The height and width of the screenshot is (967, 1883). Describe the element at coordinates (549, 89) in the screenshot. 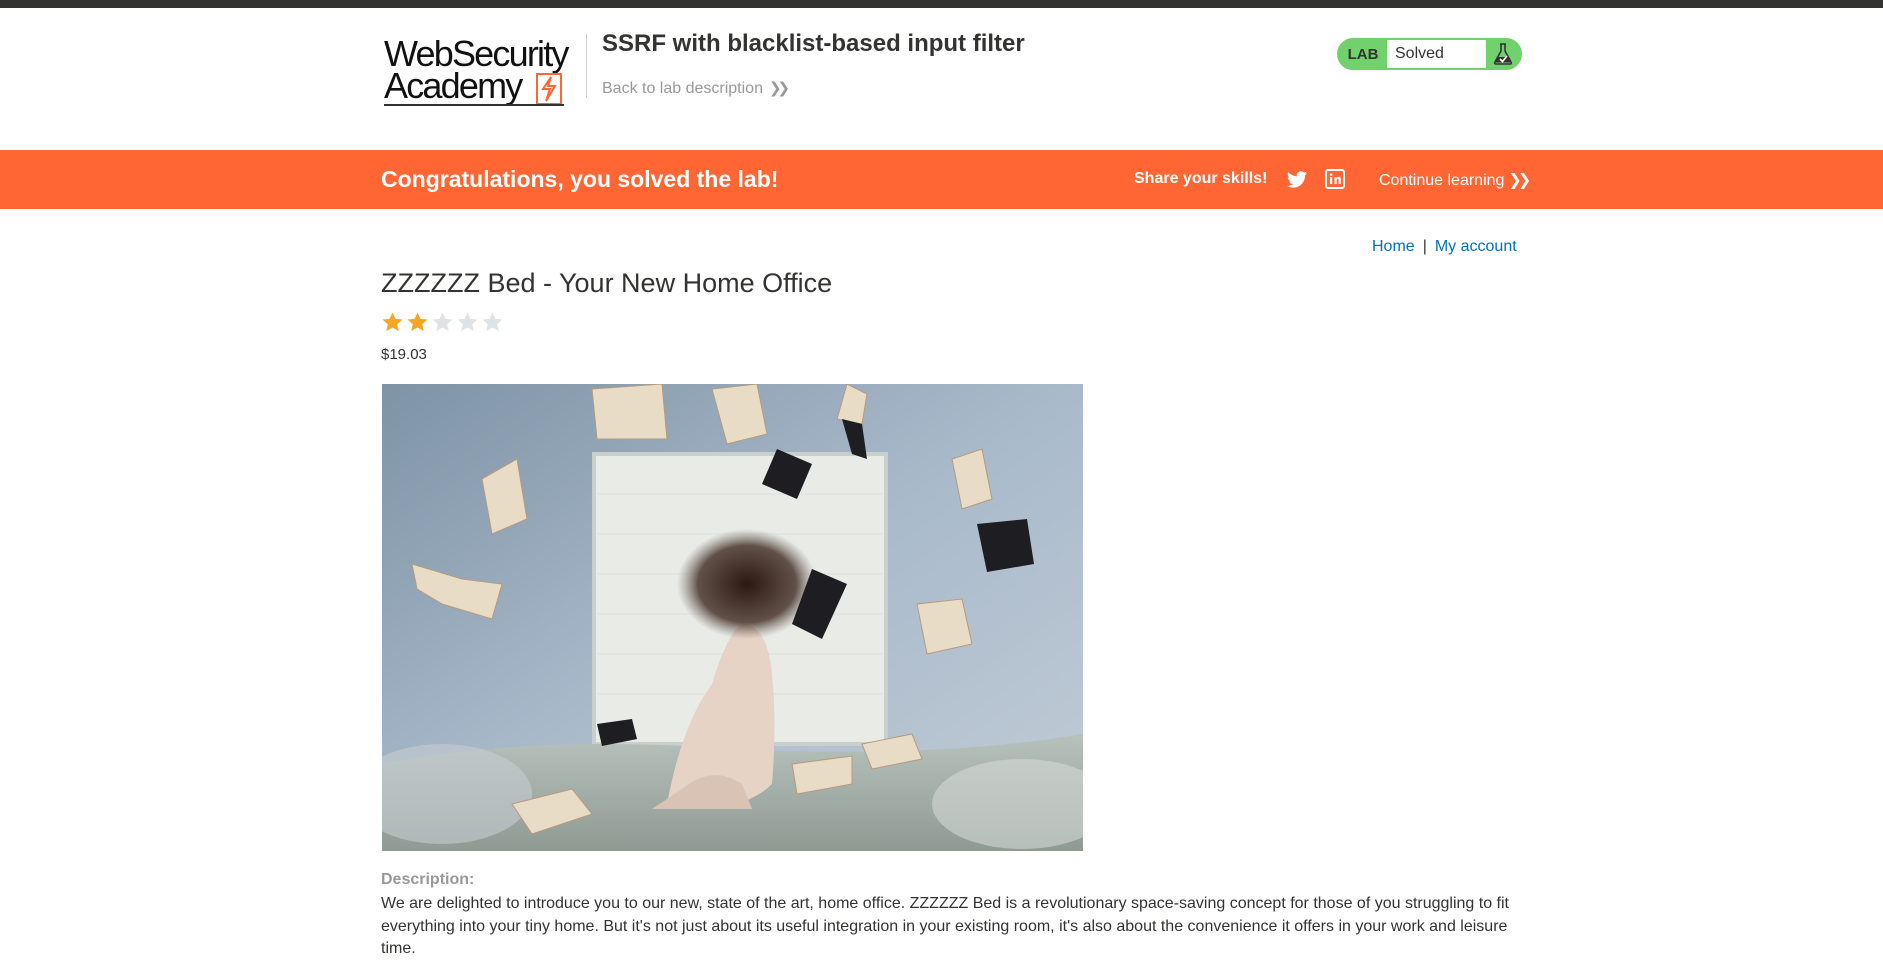

I see `logo-bolt-icon` at that location.